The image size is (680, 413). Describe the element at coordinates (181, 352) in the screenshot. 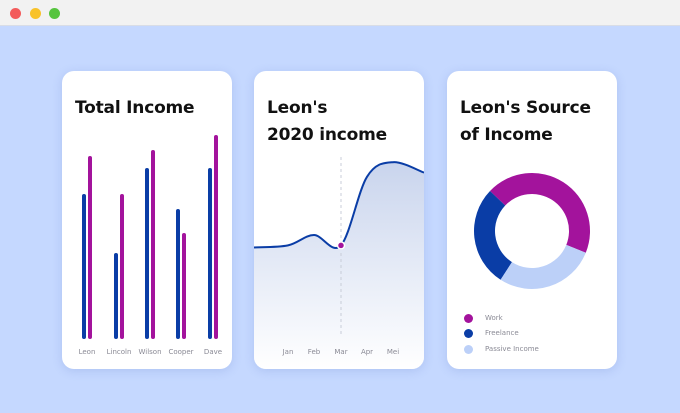

I see `bar-label-cooper: Cooper` at that location.